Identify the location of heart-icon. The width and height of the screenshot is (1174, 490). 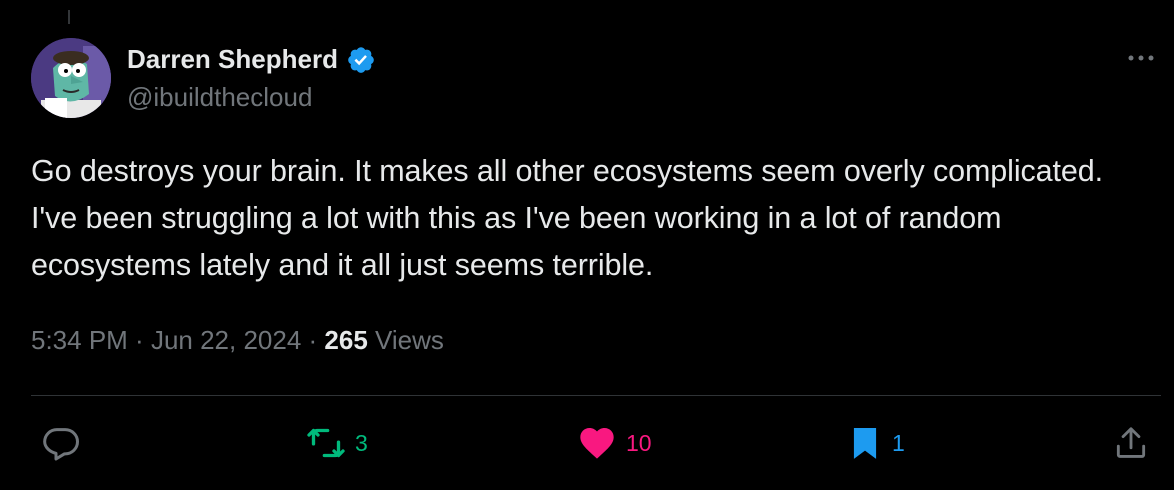
(597, 443).